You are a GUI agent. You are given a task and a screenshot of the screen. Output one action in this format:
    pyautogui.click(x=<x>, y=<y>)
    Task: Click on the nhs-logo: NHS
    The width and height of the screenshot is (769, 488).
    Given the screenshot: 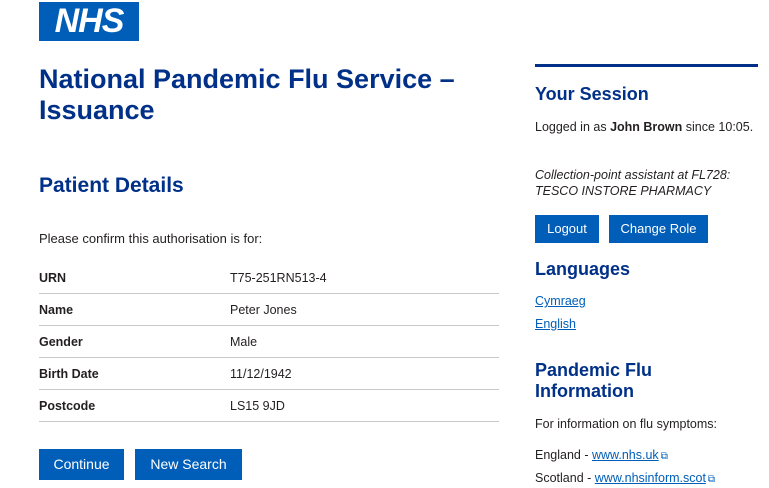 What is the action you would take?
    pyautogui.click(x=89, y=21)
    